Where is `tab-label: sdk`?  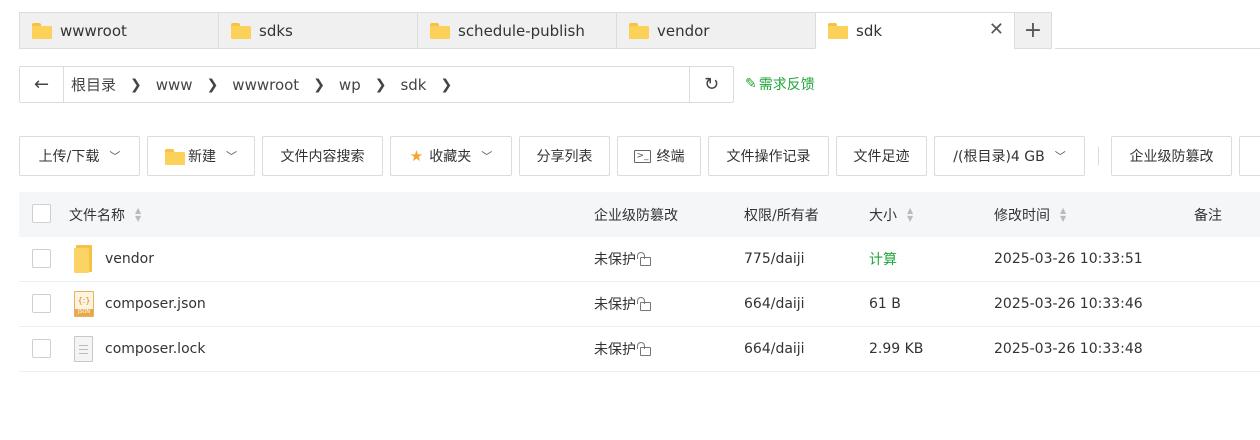 tab-label: sdk is located at coordinates (869, 30).